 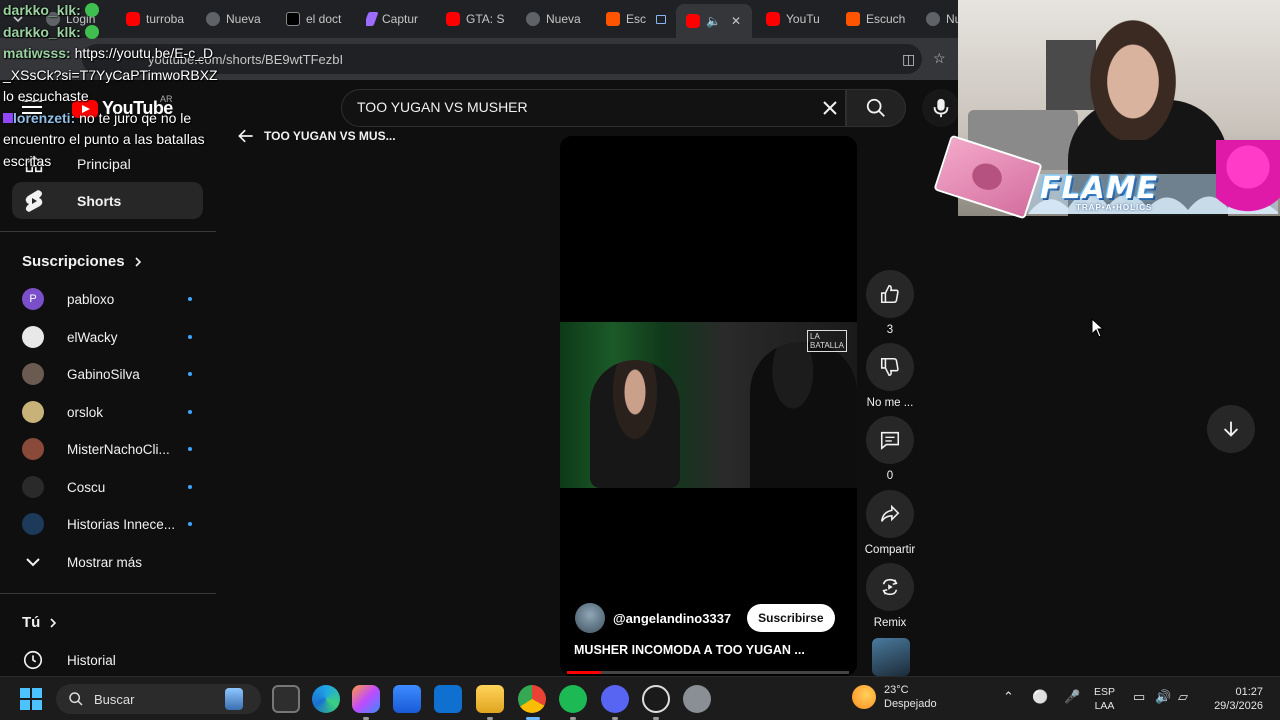 I want to click on subscription-item: orslok, so click(x=107, y=412).